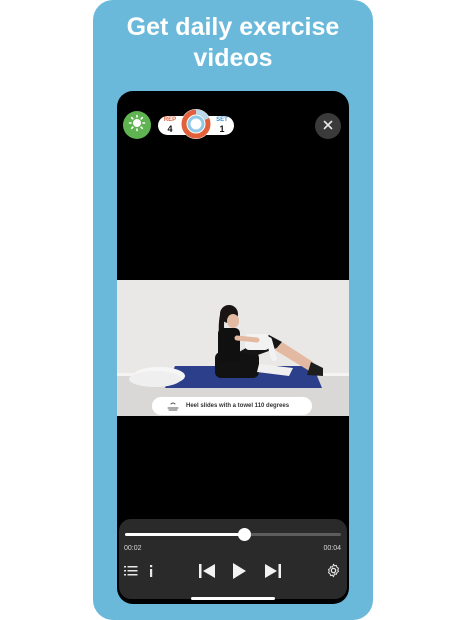 This screenshot has height=620, width=465. Describe the element at coordinates (233, 58) in the screenshot. I see `headline-line-2: videos` at that location.